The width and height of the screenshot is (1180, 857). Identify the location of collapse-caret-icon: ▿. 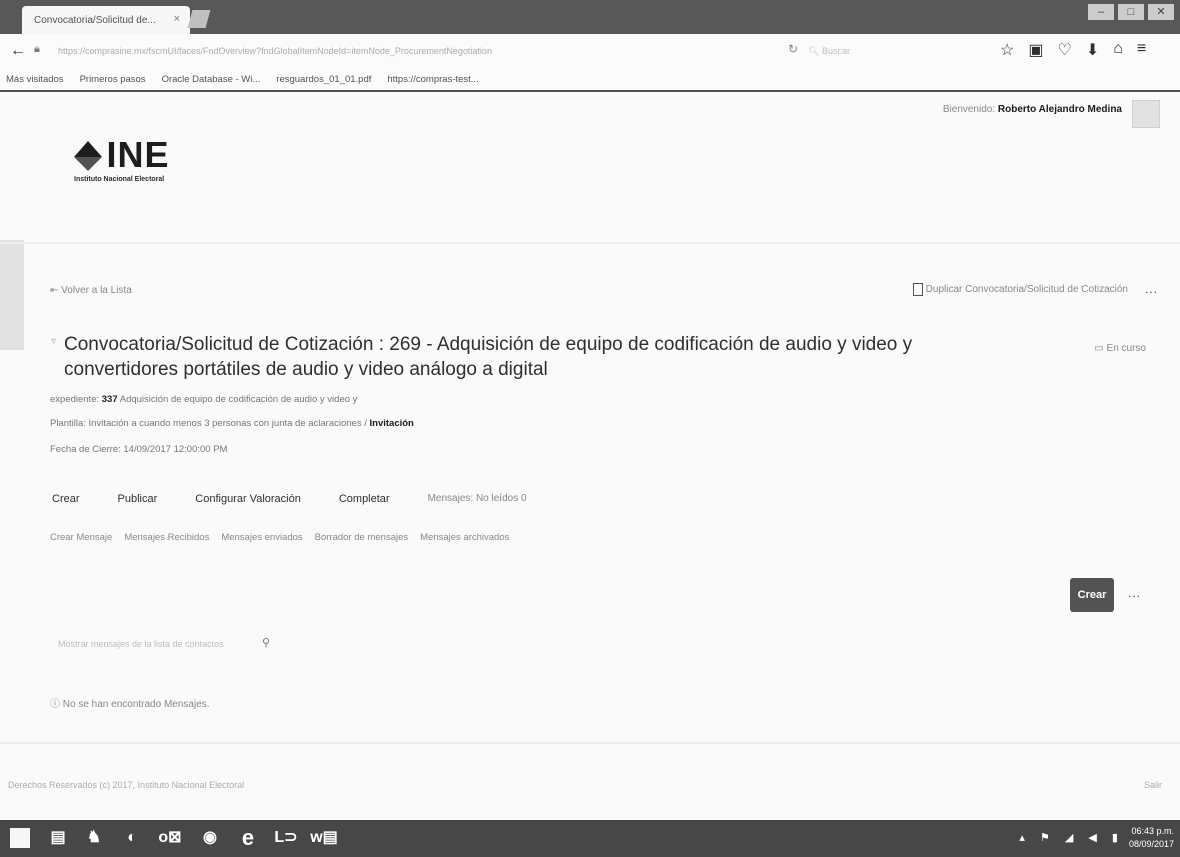
(53, 341).